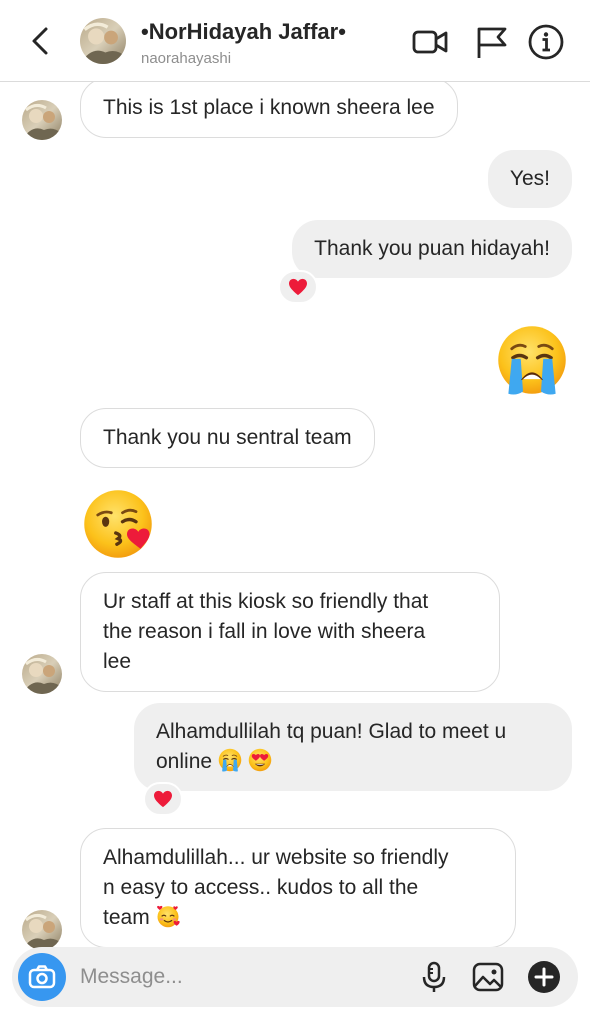 Image resolution: width=590 pixels, height=1020 pixels. What do you see at coordinates (492, 42) in the screenshot?
I see `flag-icon` at bounding box center [492, 42].